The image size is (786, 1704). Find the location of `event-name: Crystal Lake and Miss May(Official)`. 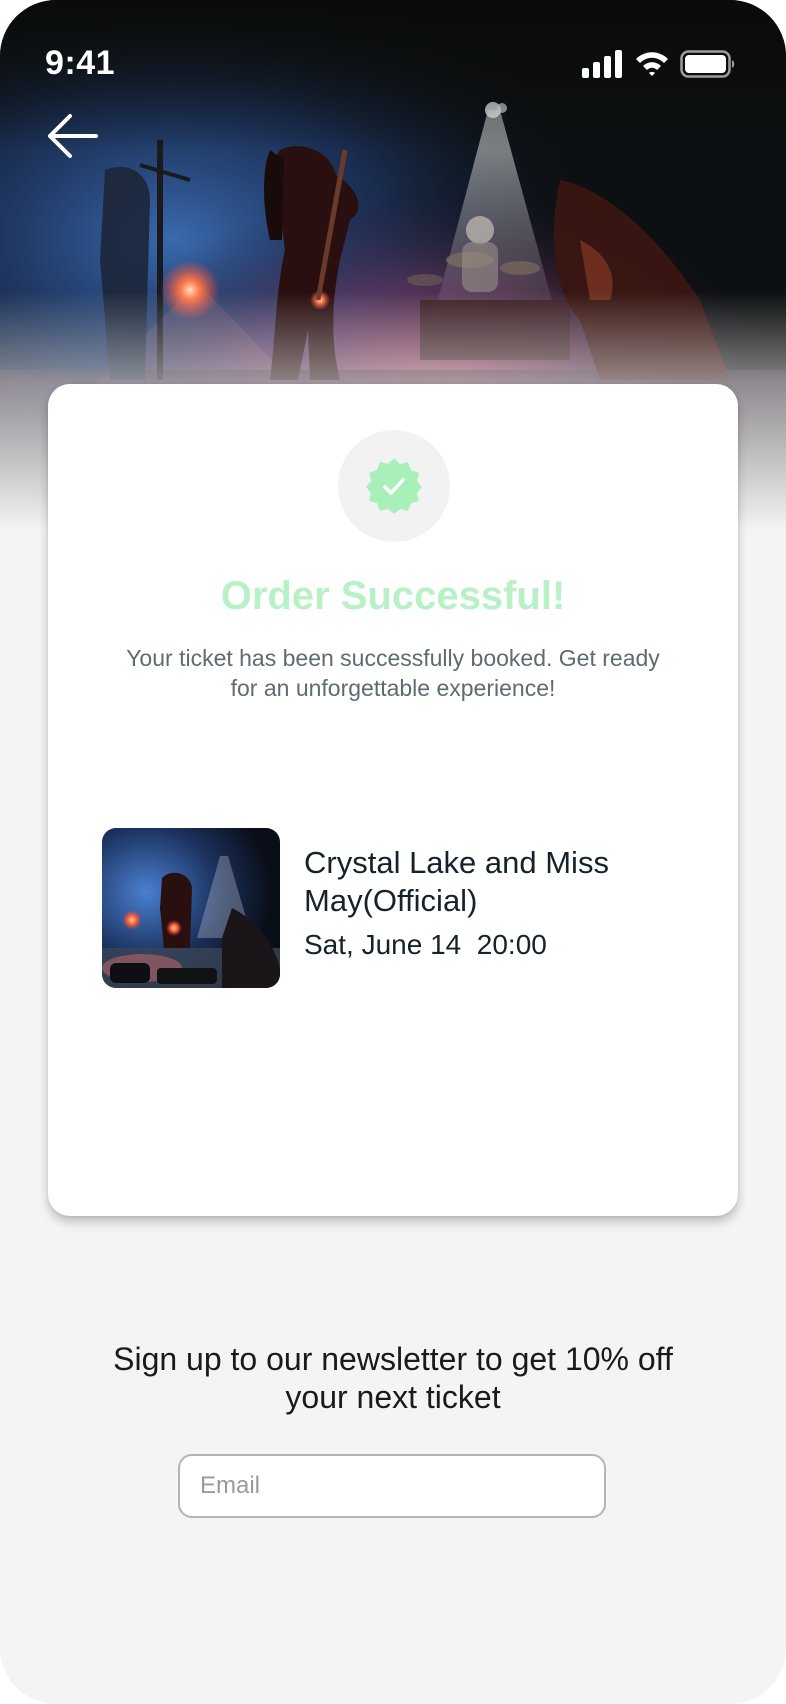

event-name: Crystal Lake and Miss May(Official) is located at coordinates (456, 881).